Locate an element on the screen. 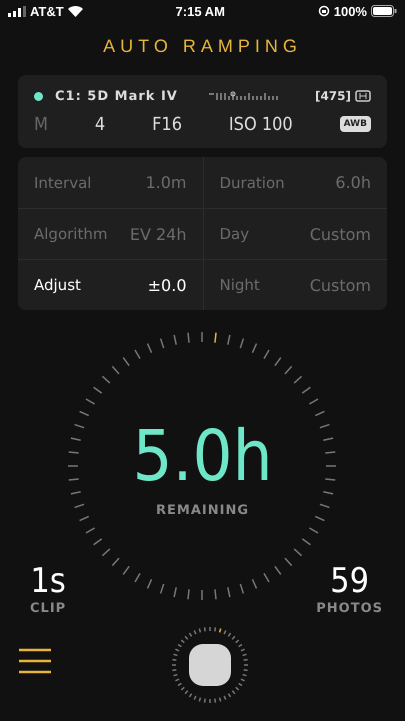 This screenshot has height=721, width=405. clip-length: 1s is located at coordinates (48, 581).